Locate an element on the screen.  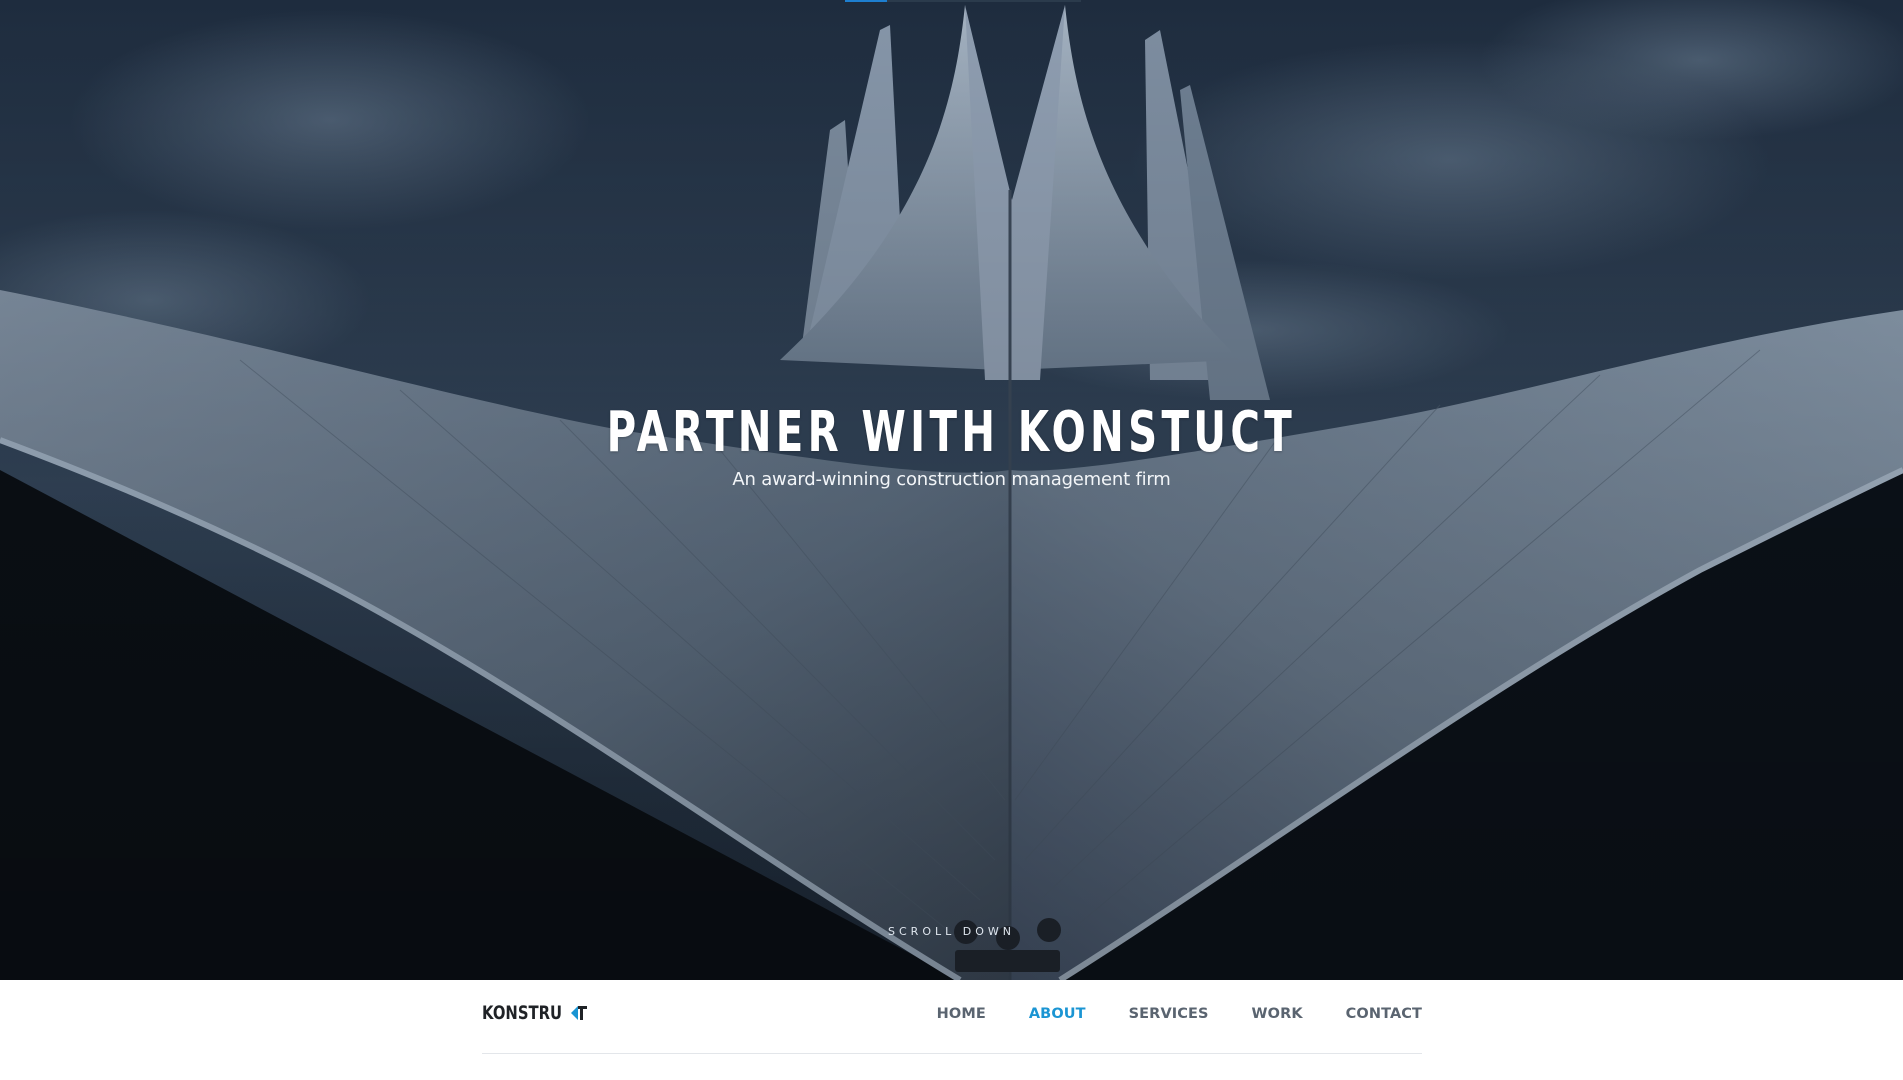
konstrukt-c-mark-icon is located at coordinates (578, 1013).